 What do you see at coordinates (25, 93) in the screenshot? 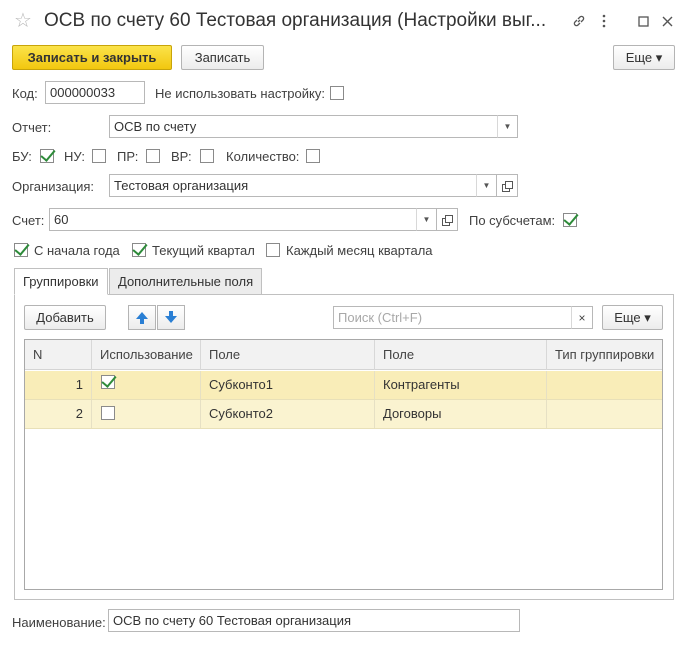
I see `code-label: Код:` at bounding box center [25, 93].